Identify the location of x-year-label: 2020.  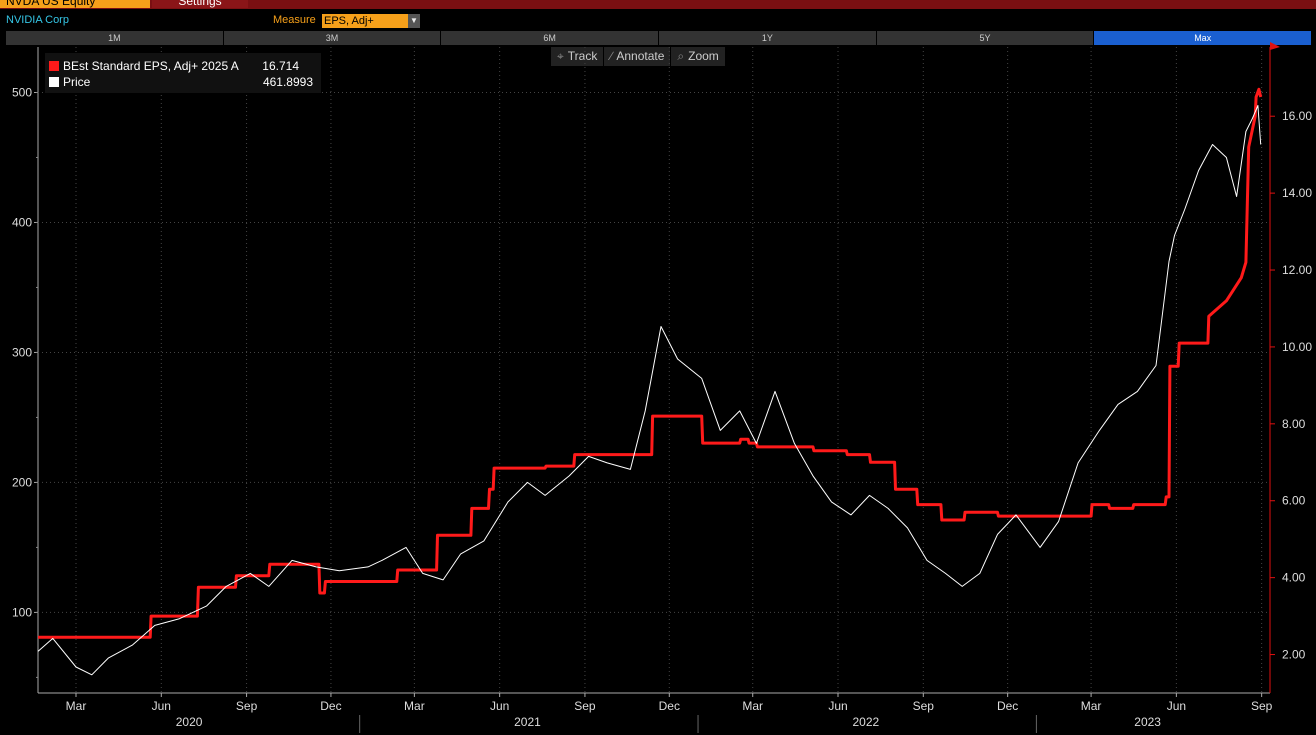
(189, 722).